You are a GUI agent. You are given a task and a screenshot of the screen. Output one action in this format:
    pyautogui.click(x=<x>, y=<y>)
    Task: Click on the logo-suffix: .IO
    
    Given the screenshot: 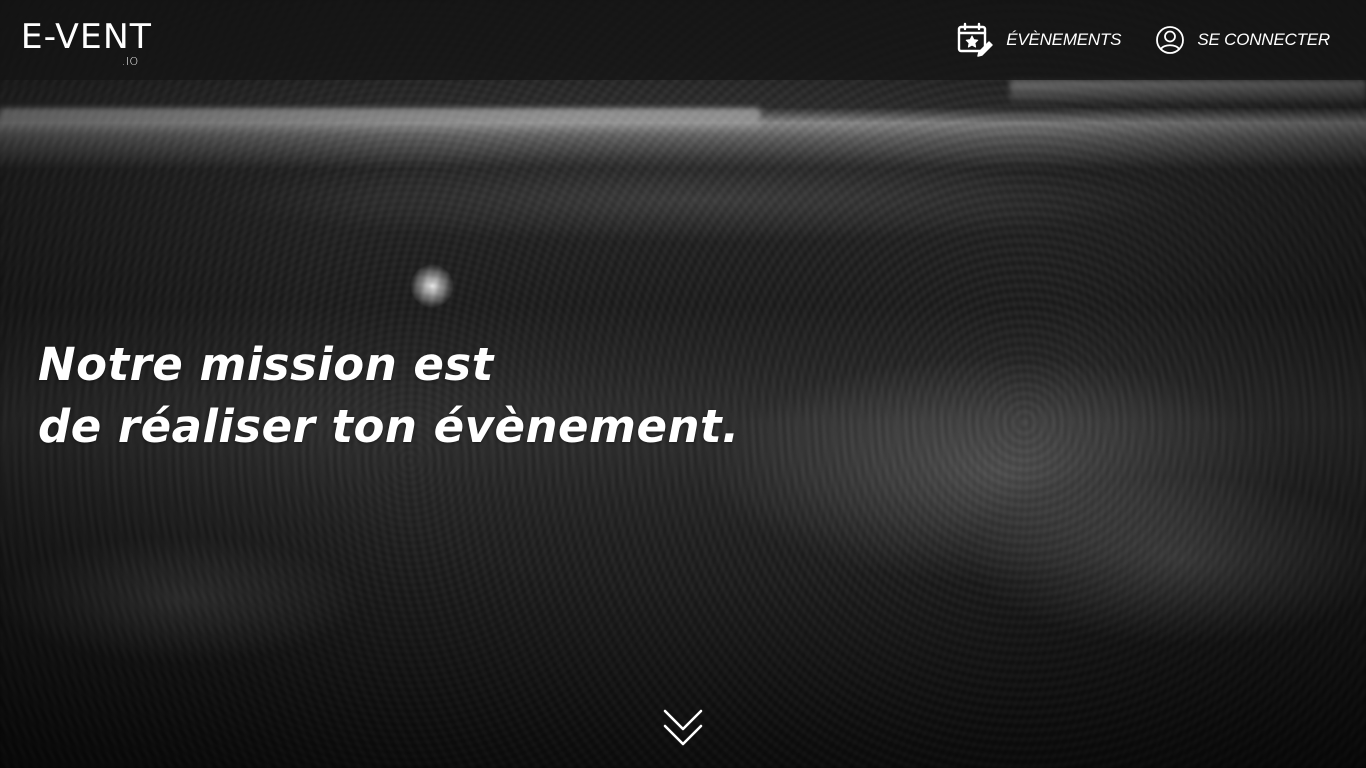 What is the action you would take?
    pyautogui.click(x=130, y=61)
    